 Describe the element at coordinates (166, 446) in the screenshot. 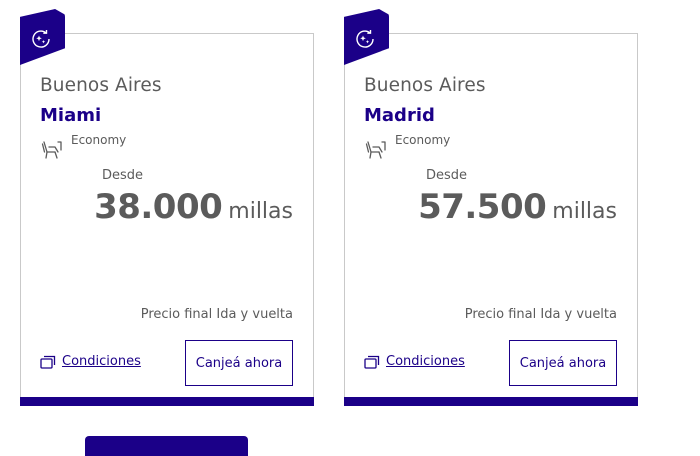

I see `more-offers-button` at that location.